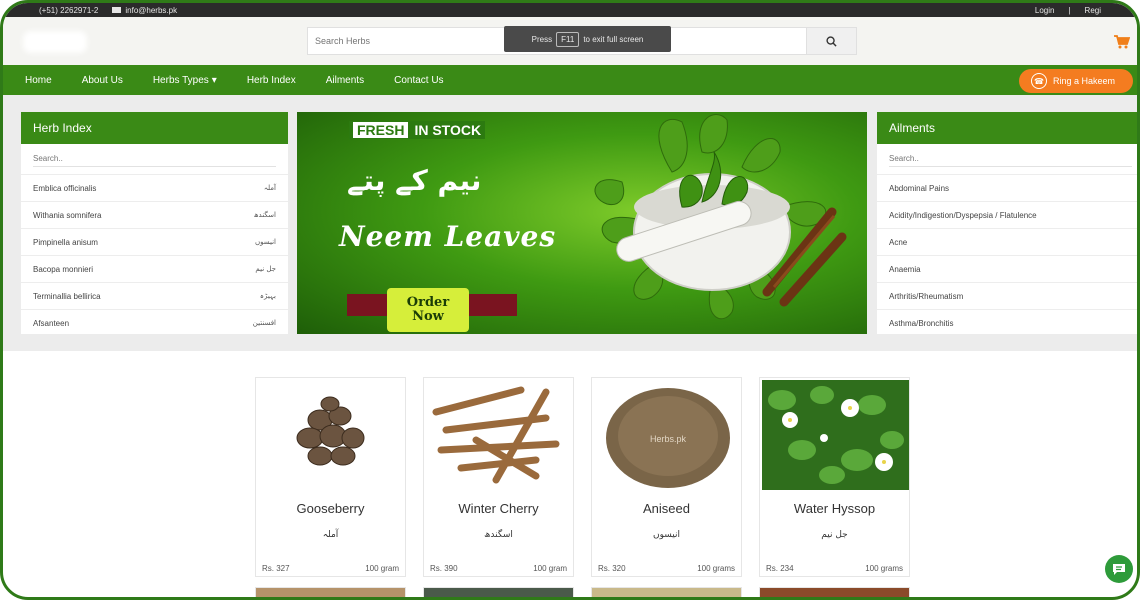 The image size is (1140, 600). Describe the element at coordinates (428, 302) in the screenshot. I see `order-line1: Order` at that location.